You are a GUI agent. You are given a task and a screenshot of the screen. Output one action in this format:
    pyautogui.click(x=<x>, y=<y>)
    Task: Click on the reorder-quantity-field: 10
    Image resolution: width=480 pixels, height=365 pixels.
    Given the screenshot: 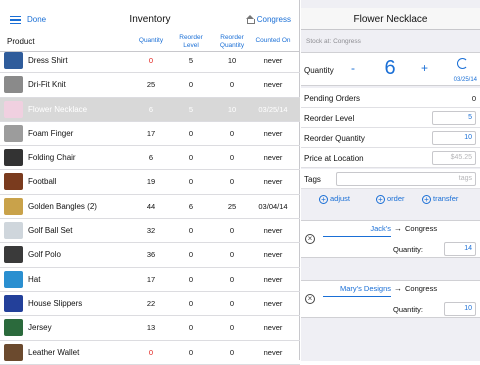 What is the action you would take?
    pyautogui.click(x=454, y=138)
    